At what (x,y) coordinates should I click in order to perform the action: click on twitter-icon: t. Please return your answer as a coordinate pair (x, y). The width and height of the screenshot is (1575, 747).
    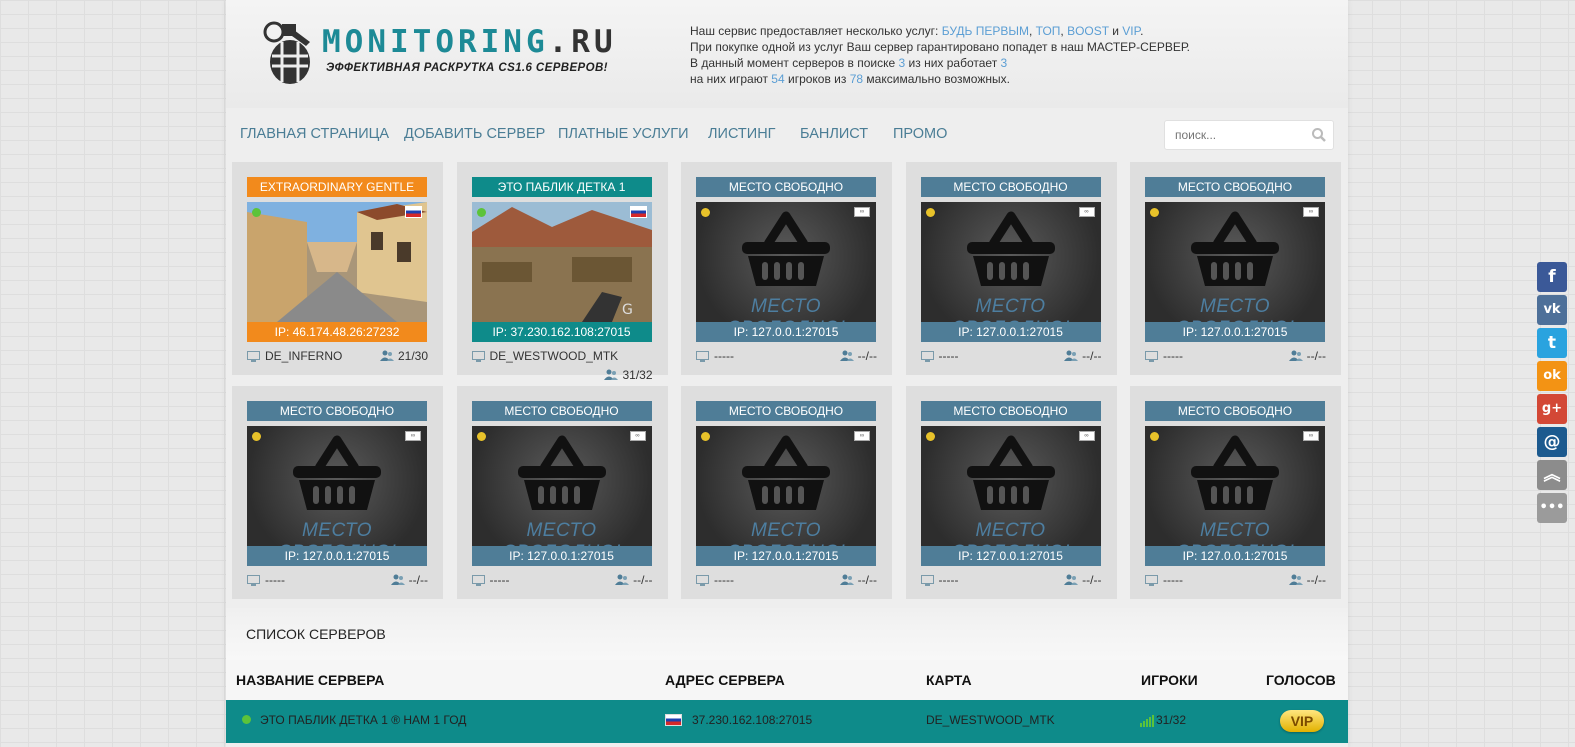
    Looking at the image, I should click on (1552, 343).